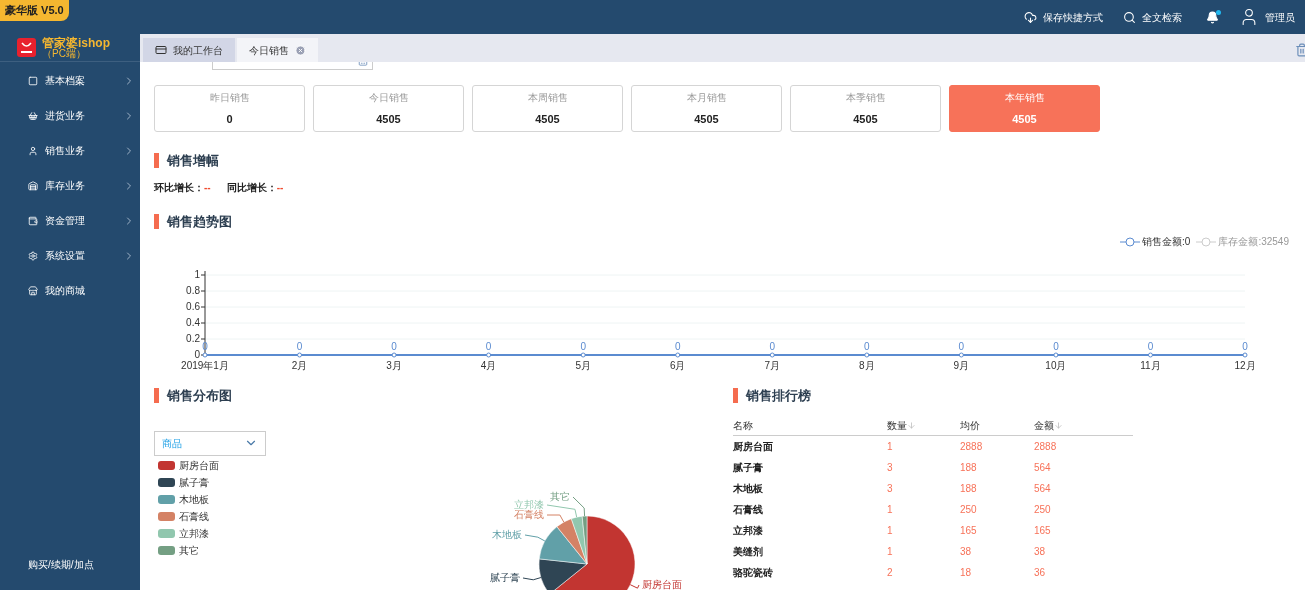 The image size is (1305, 590). Describe the element at coordinates (70, 115) in the screenshot. I see `sidebar-item: 进货业务` at that location.